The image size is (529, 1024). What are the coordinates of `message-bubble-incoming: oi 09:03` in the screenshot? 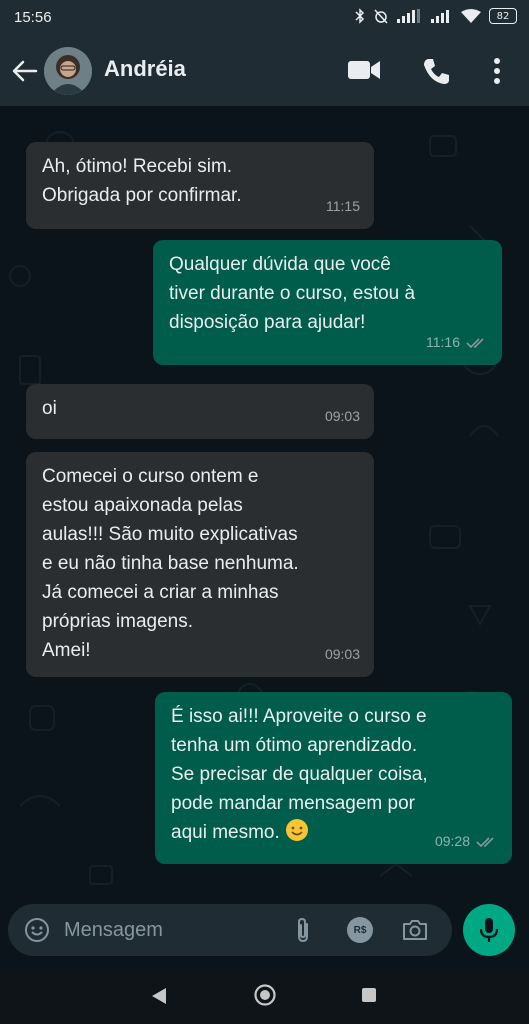 It's located at (200, 411).